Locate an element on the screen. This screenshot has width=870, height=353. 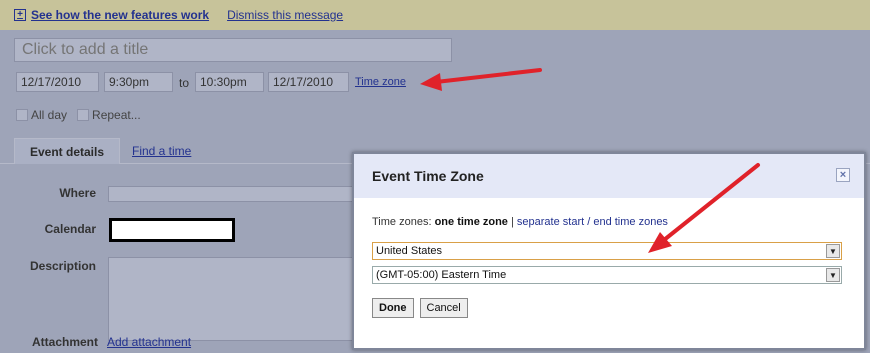
all-day-checkbox is located at coordinates (22, 115).